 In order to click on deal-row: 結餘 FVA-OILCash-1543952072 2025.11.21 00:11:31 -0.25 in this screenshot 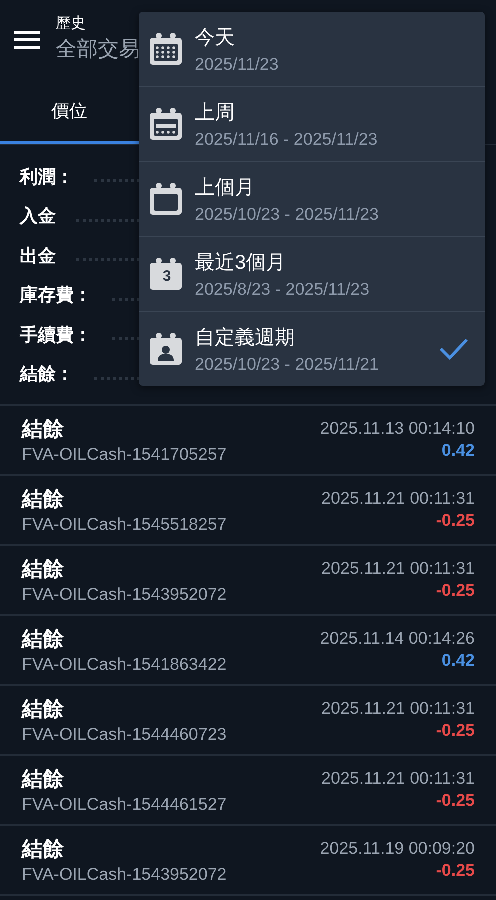, I will do `click(248, 581)`.